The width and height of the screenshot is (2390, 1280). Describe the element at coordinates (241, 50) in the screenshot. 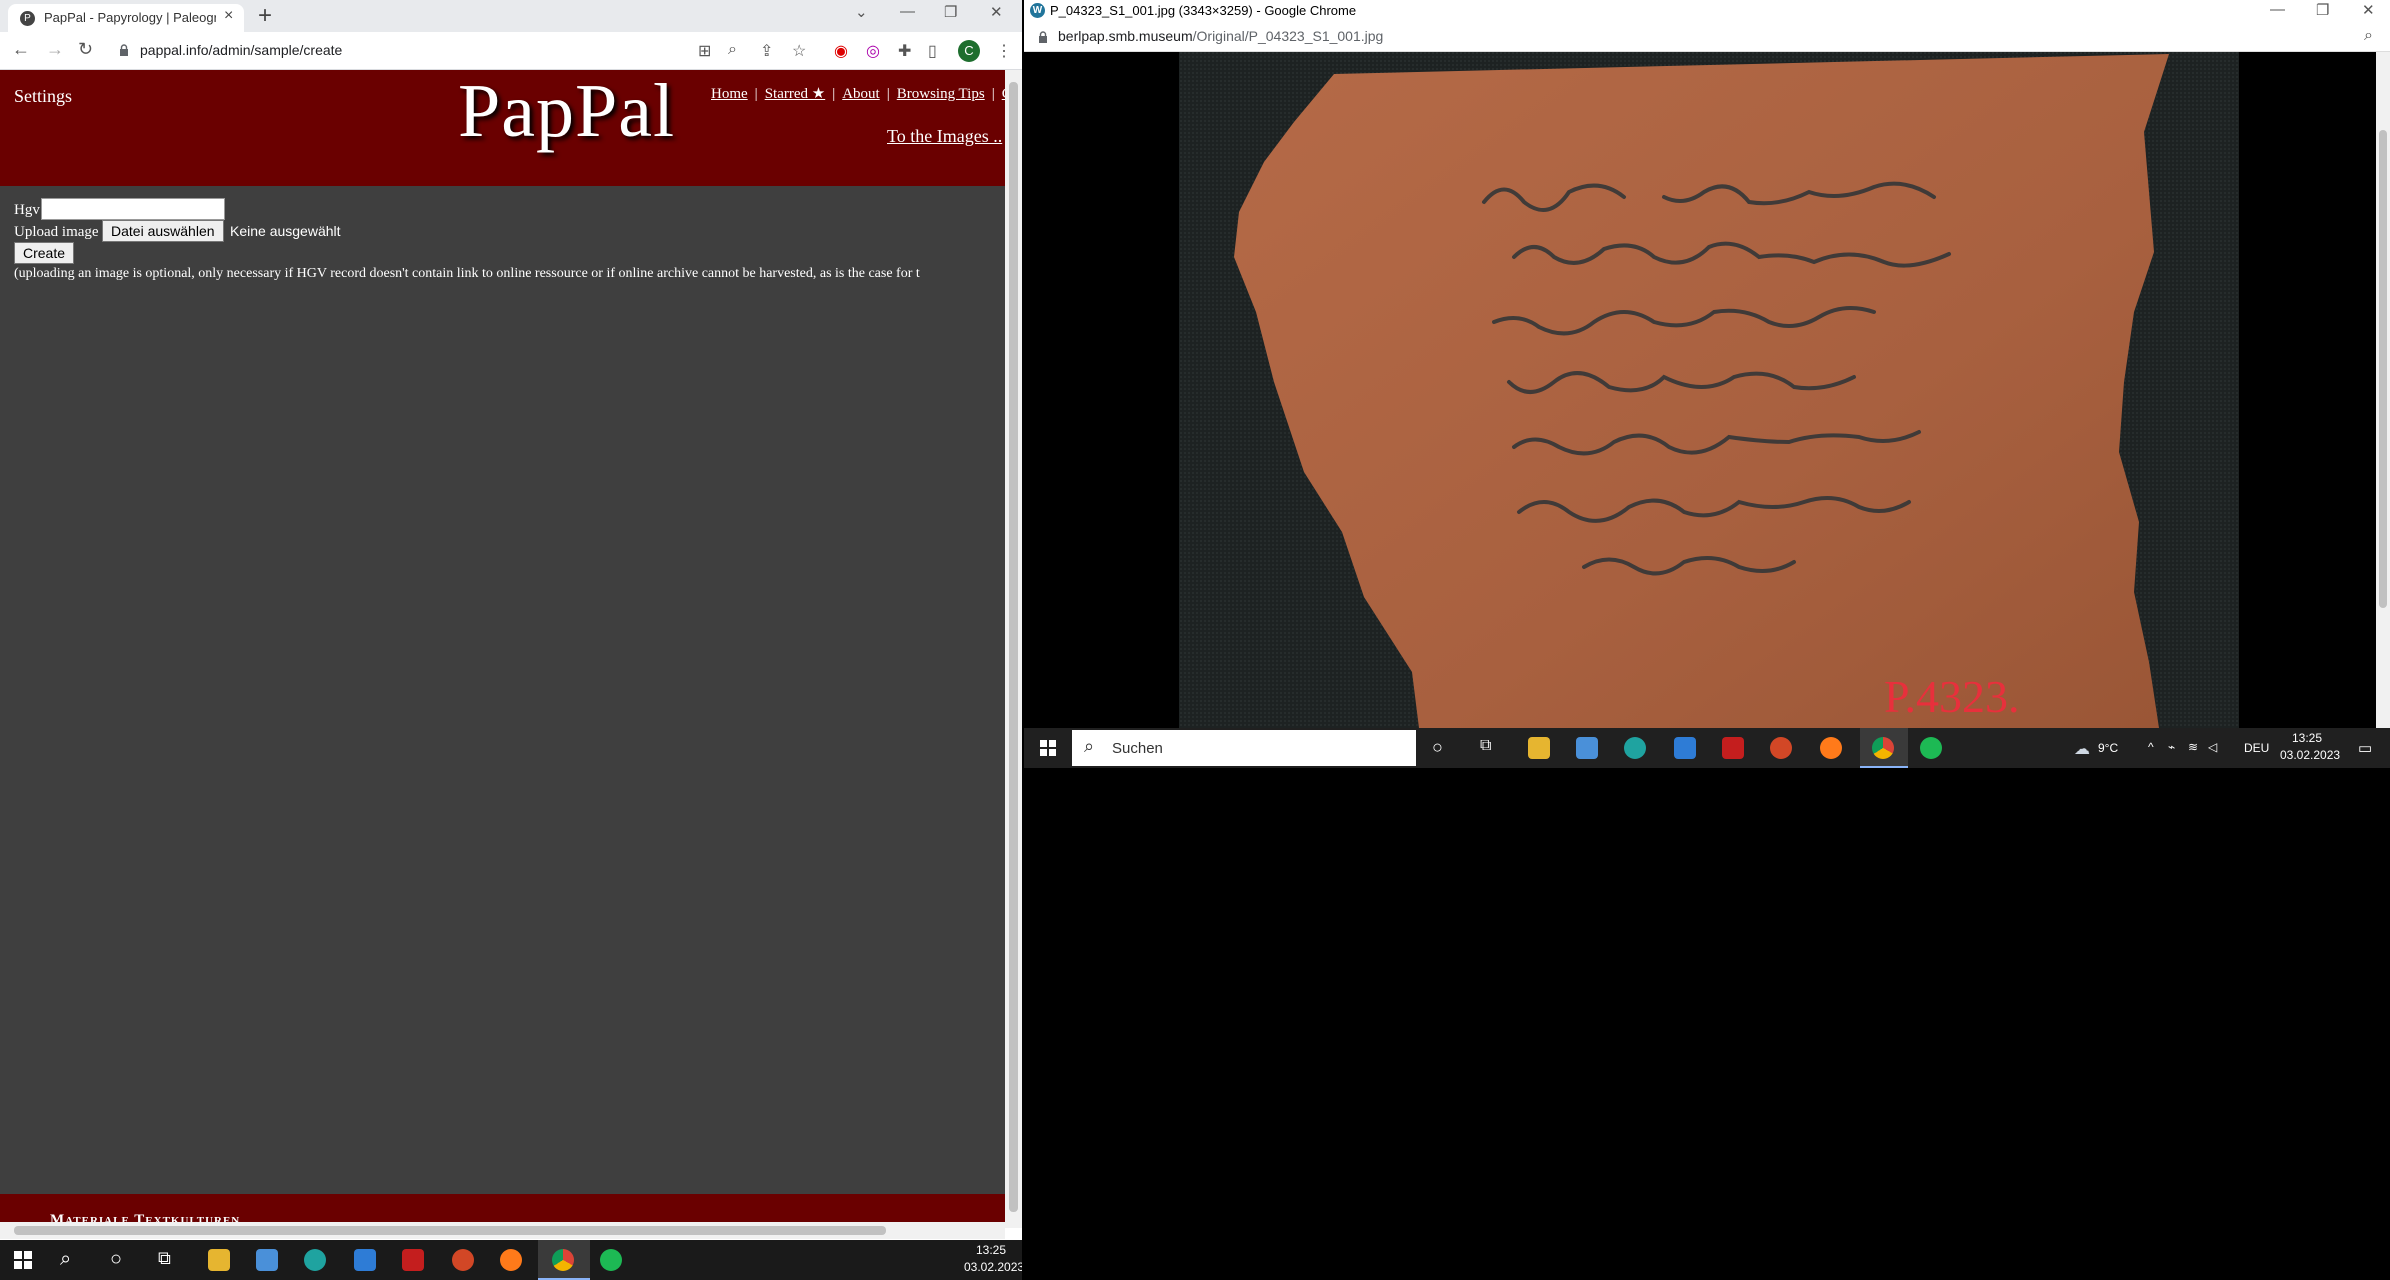

I see `address-bar: pappal.info/admin/sample/create` at that location.